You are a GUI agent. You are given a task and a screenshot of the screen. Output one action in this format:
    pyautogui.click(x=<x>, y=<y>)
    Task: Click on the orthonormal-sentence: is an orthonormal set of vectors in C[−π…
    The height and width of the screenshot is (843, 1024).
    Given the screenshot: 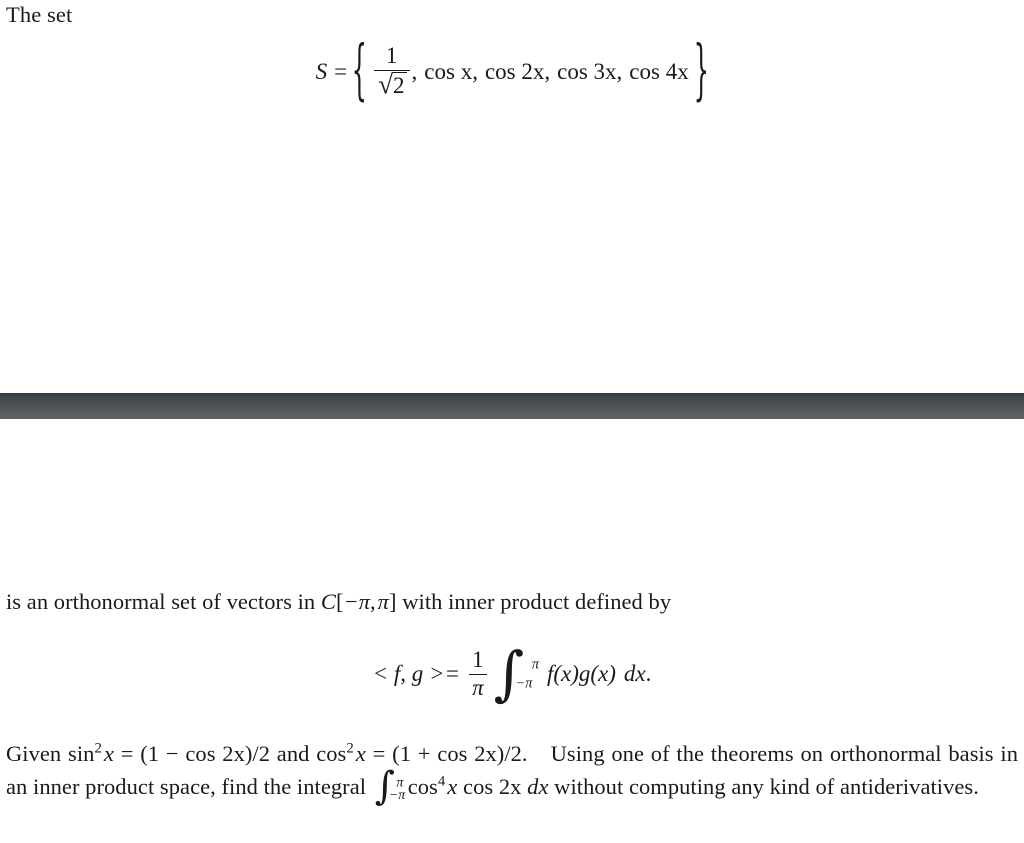 What is the action you would take?
    pyautogui.click(x=512, y=602)
    